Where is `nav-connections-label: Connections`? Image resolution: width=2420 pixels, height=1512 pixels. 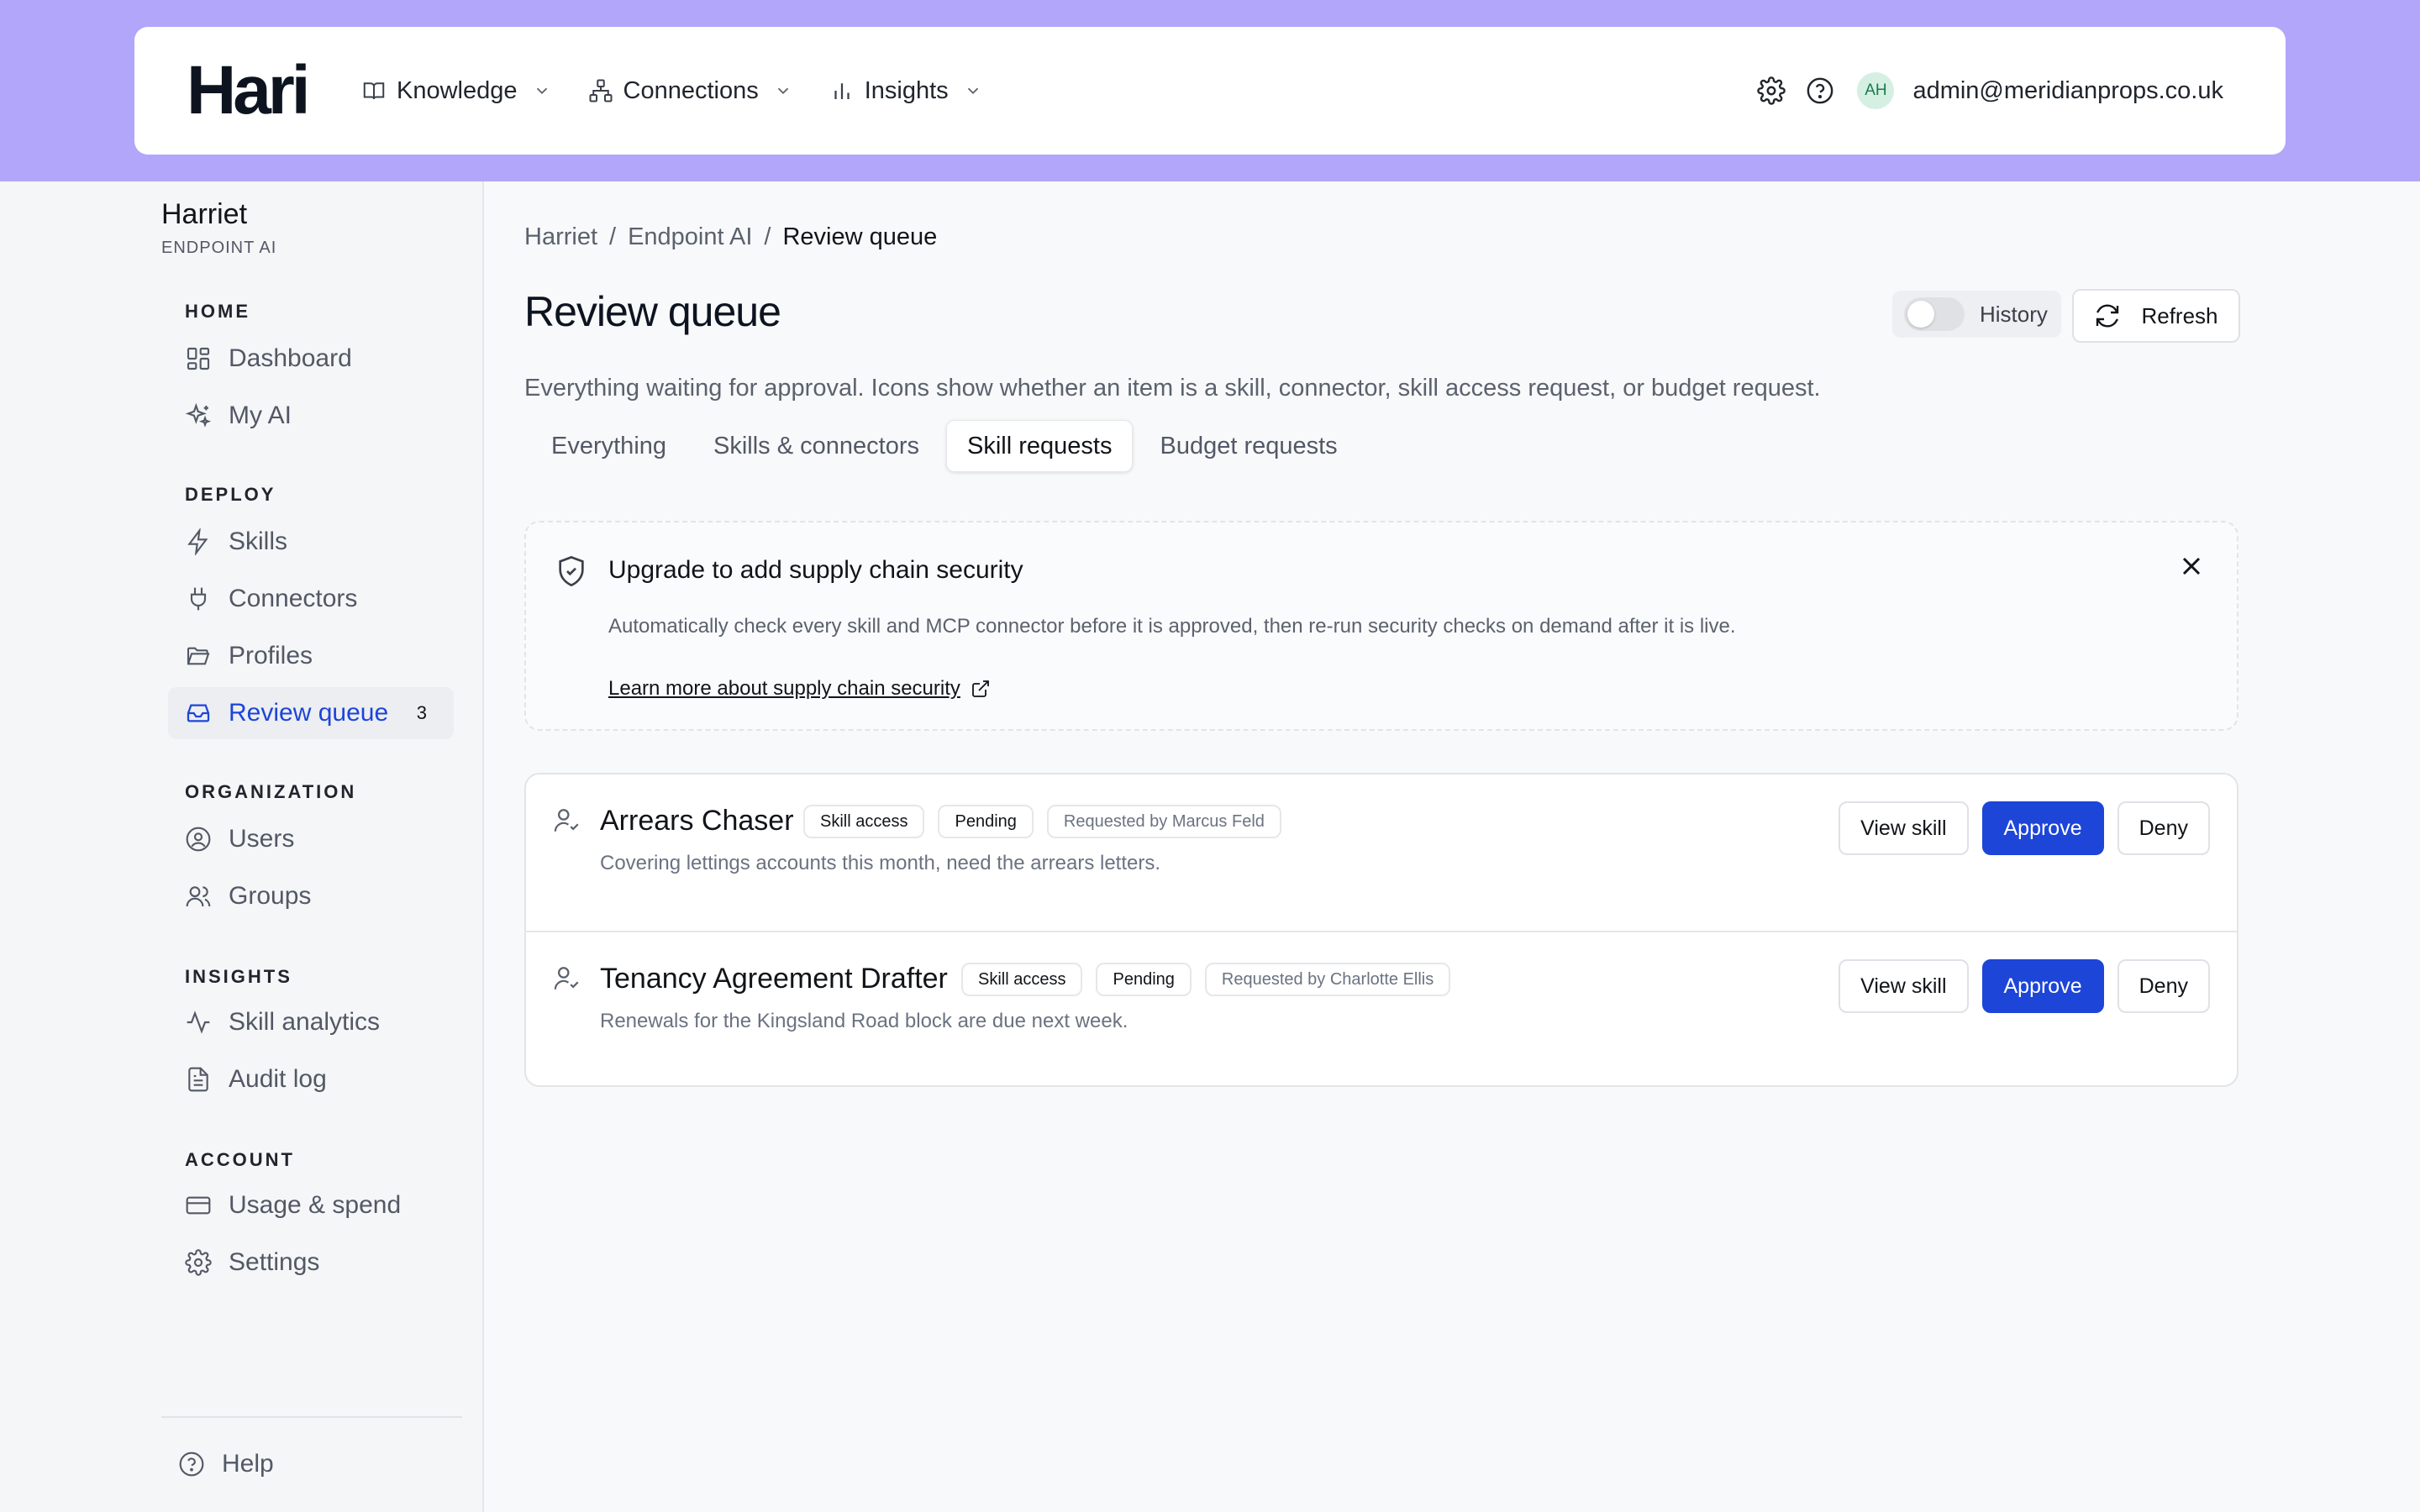 nav-connections-label: Connections is located at coordinates (691, 90).